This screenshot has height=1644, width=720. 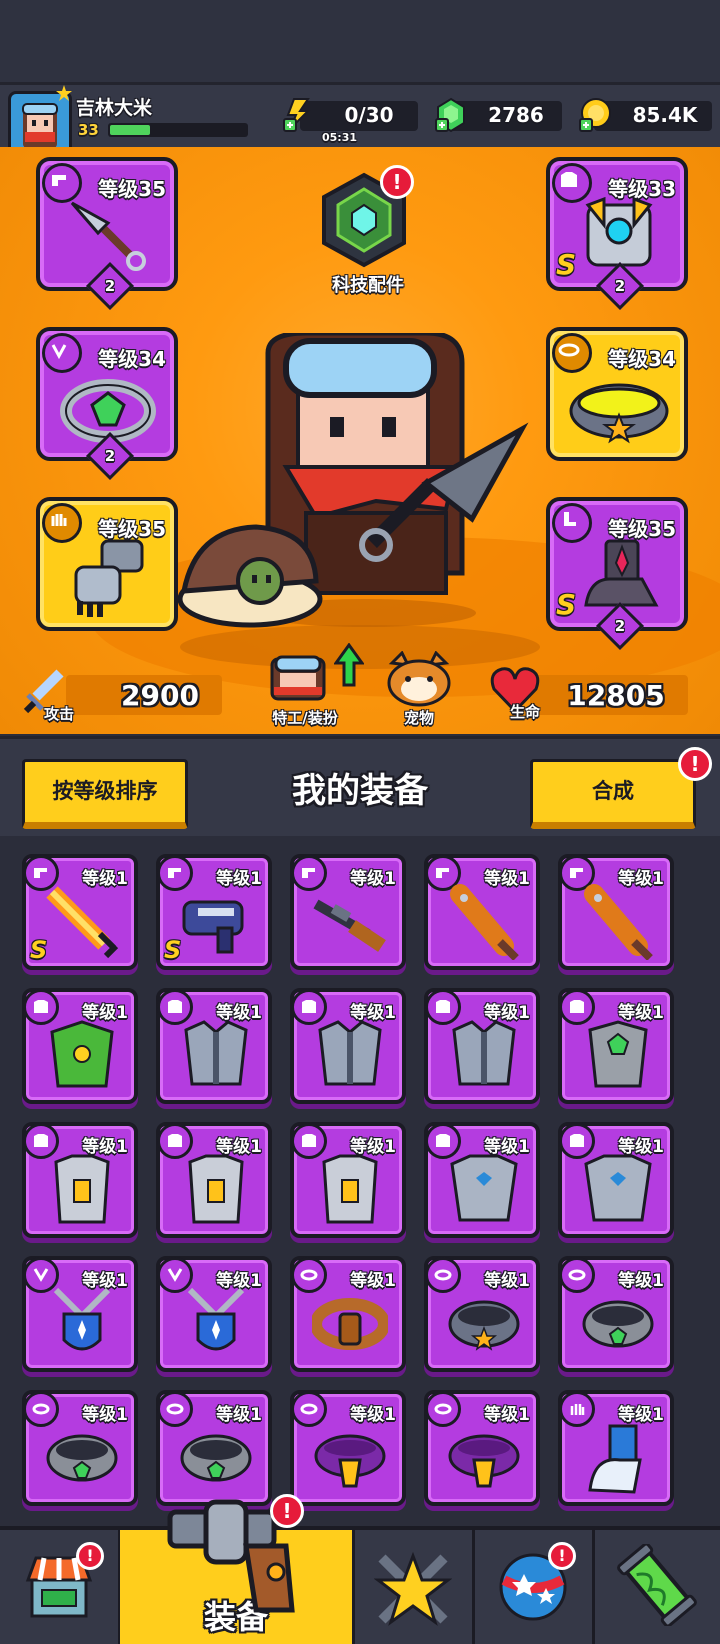 I want to click on leaf-armor-icon, so click(x=82, y=1054).